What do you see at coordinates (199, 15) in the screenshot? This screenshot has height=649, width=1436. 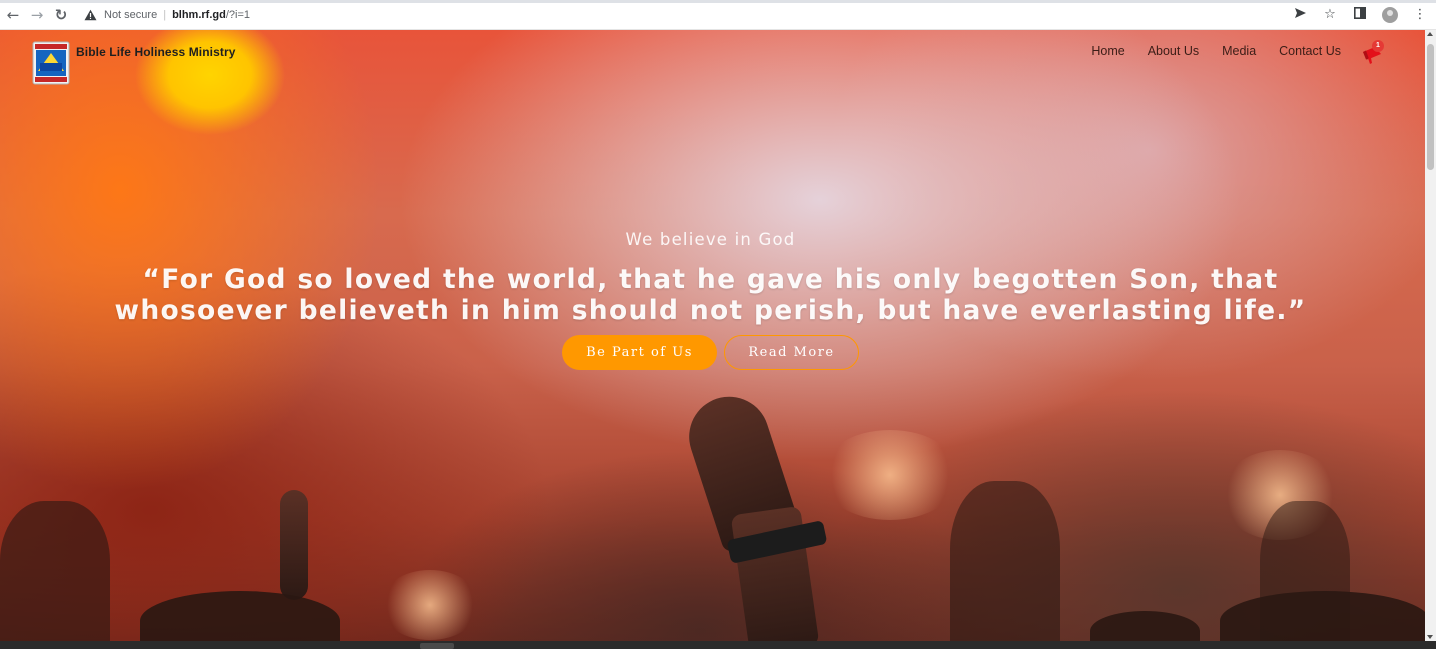 I see `url-host: blhm.rf.gd` at bounding box center [199, 15].